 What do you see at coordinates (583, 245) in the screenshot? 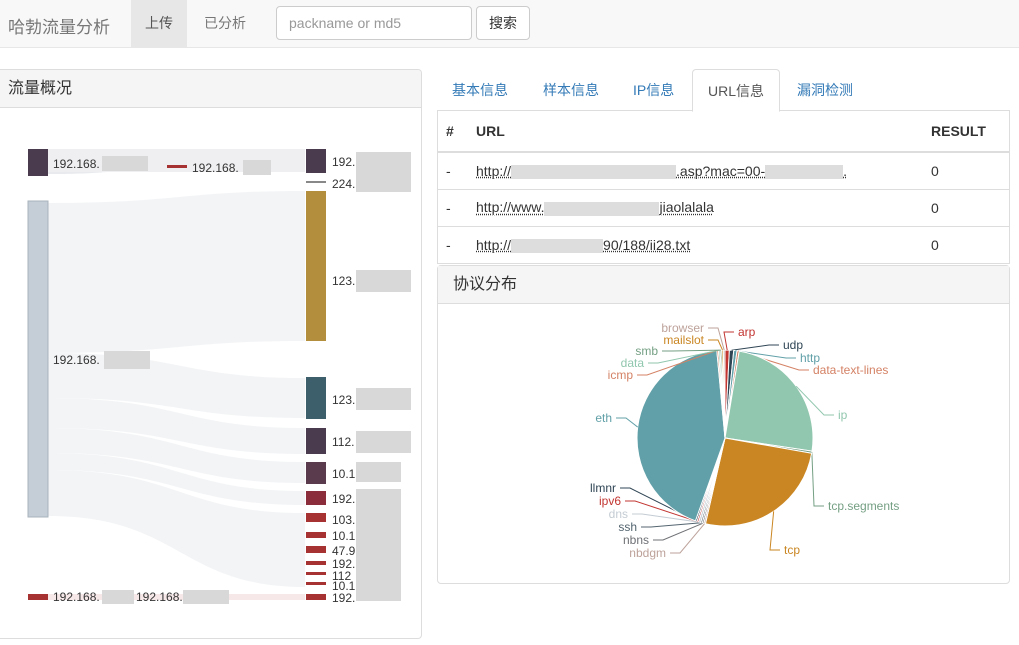
I see `url-link: http://90/188/ii28.txt` at bounding box center [583, 245].